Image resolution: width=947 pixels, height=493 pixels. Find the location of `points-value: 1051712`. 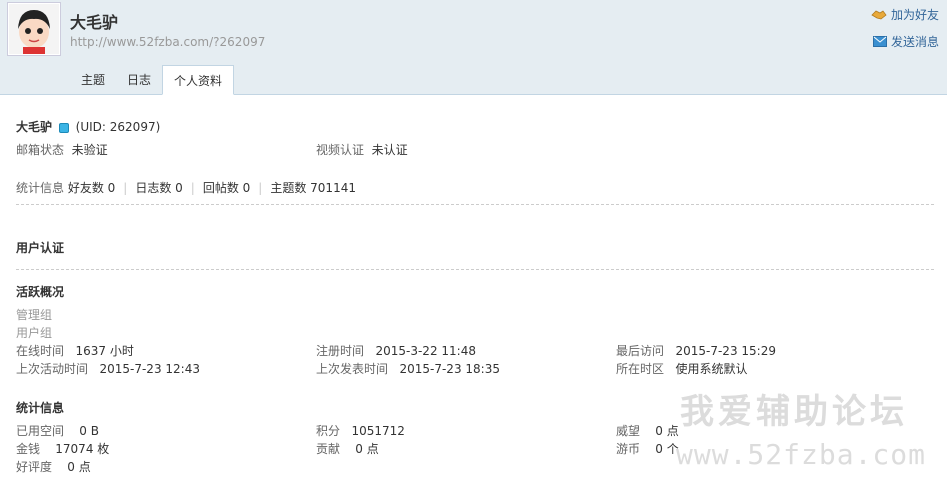

points-value: 1051712 is located at coordinates (378, 431).